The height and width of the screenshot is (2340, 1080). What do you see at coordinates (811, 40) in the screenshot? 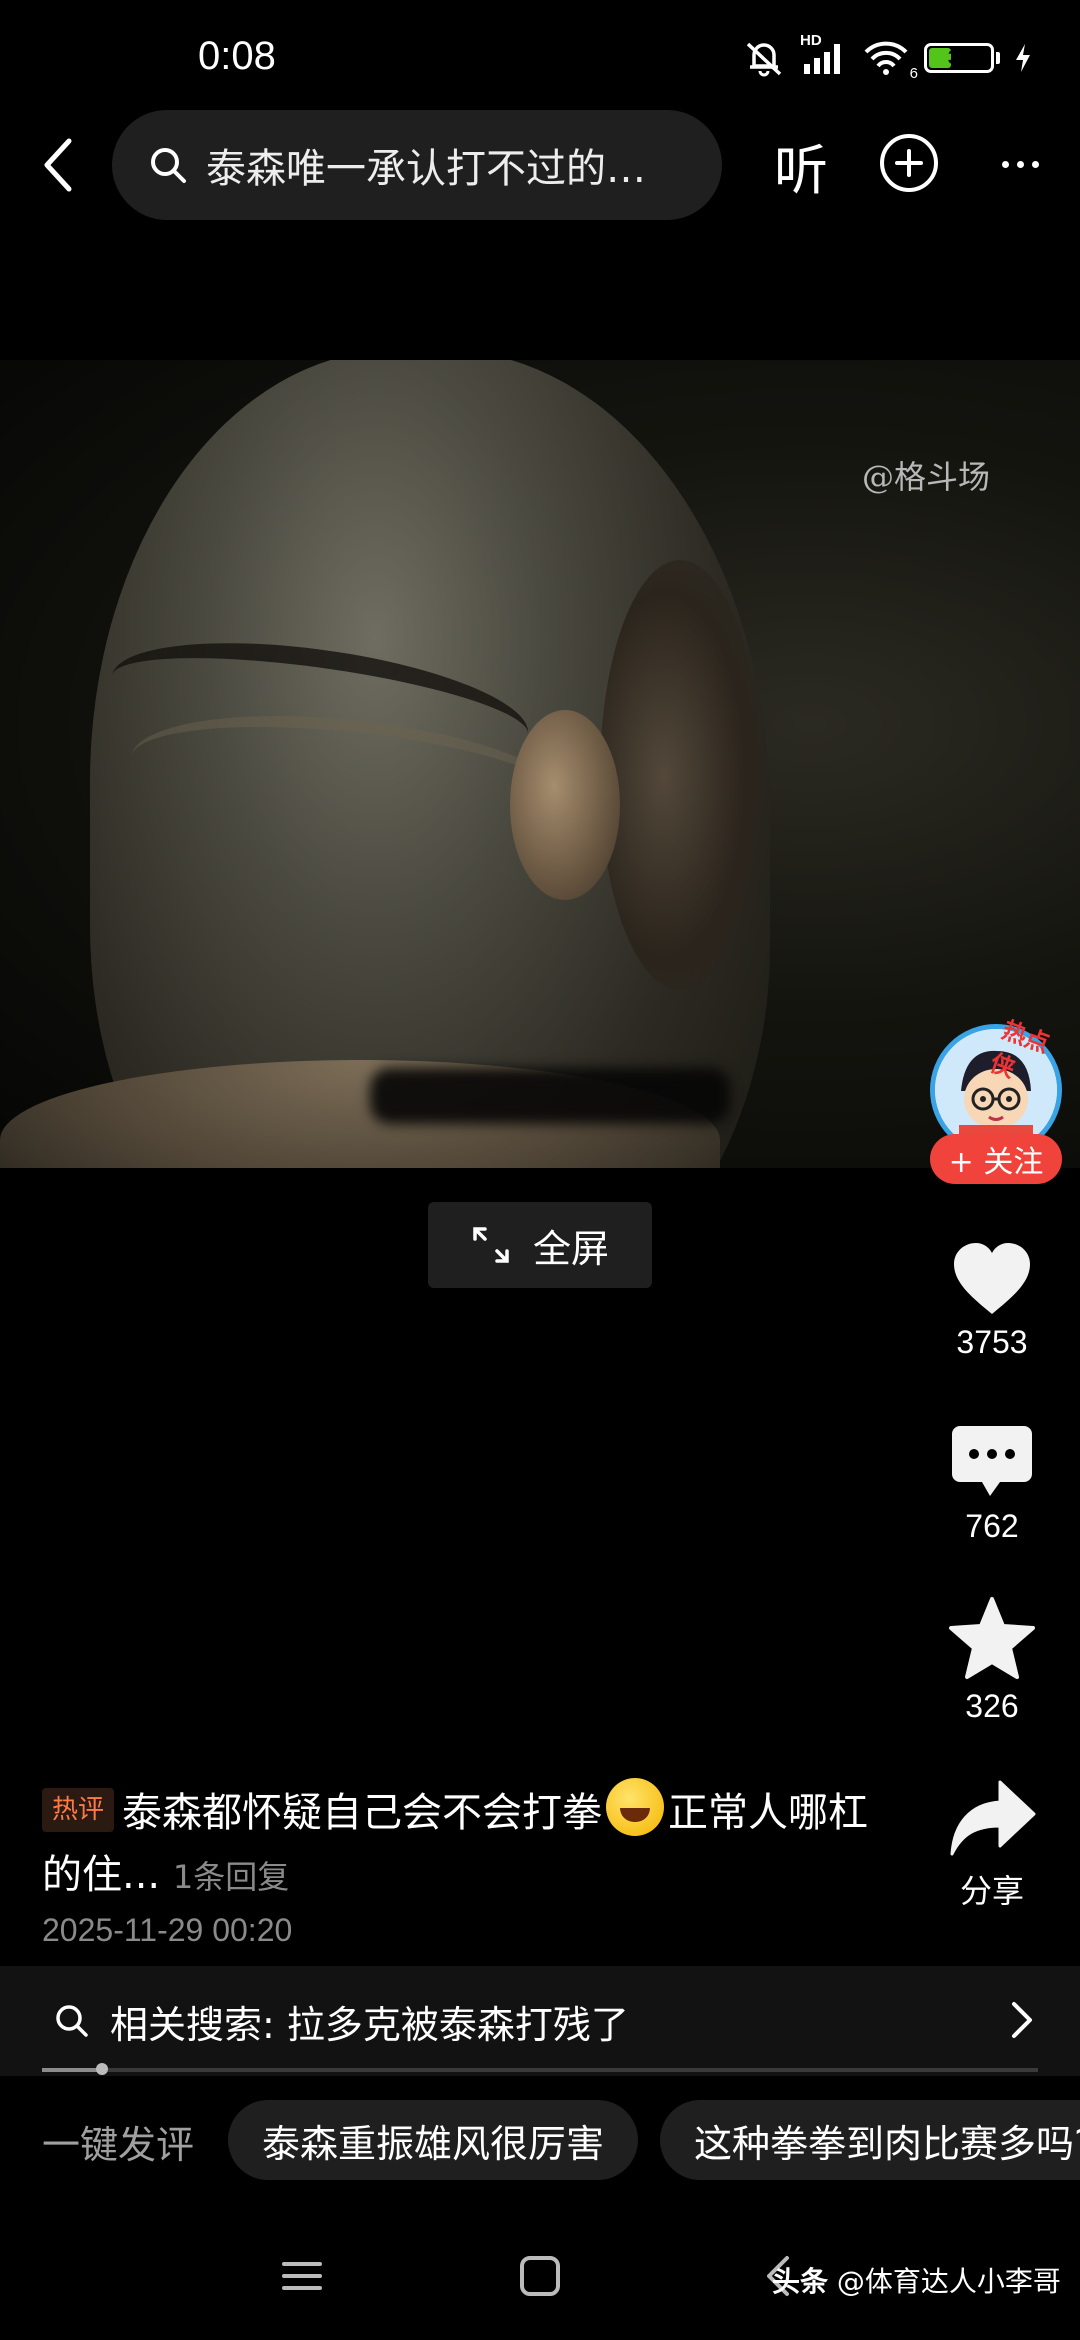
I see `signal-label: HD` at bounding box center [811, 40].